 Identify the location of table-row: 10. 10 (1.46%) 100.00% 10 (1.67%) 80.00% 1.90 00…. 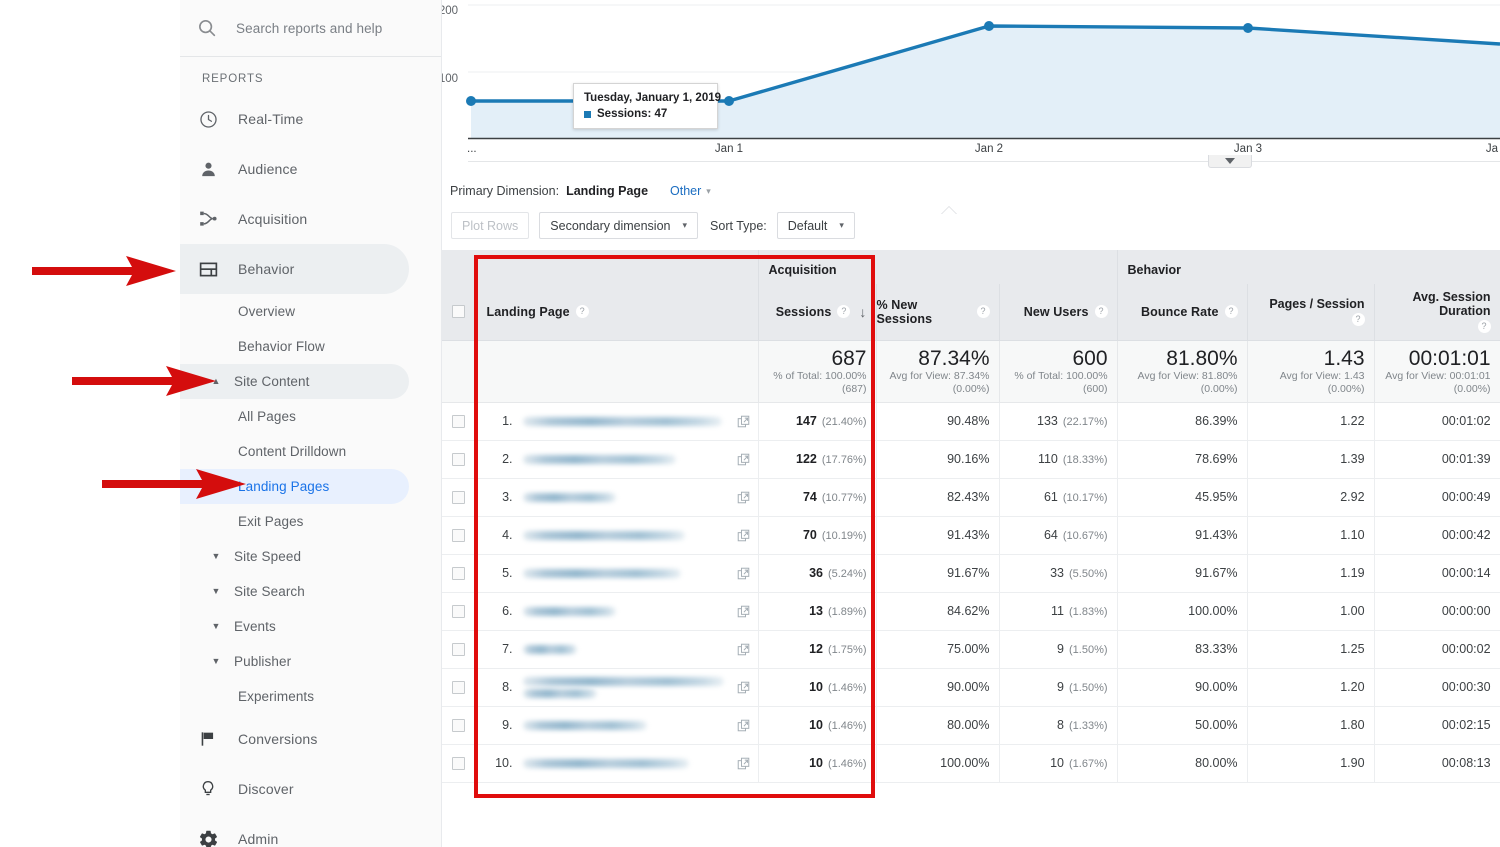
(971, 763).